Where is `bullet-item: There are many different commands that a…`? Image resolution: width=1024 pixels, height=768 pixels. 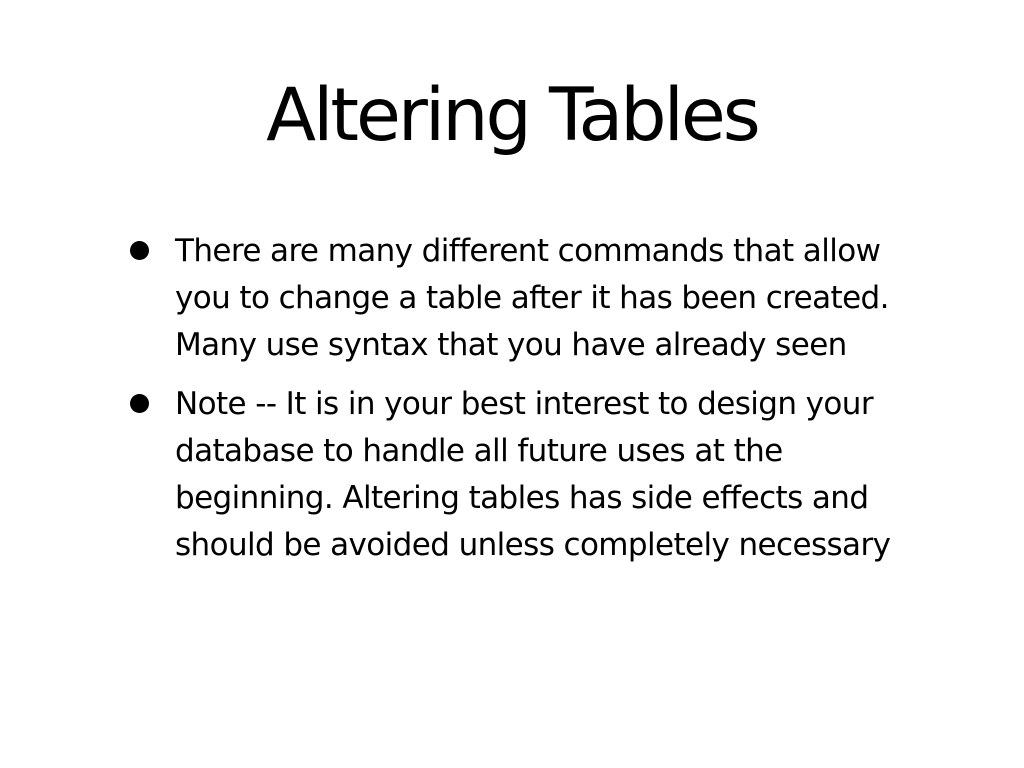
bullet-item: There are many different commands that a… is located at coordinates (525, 298).